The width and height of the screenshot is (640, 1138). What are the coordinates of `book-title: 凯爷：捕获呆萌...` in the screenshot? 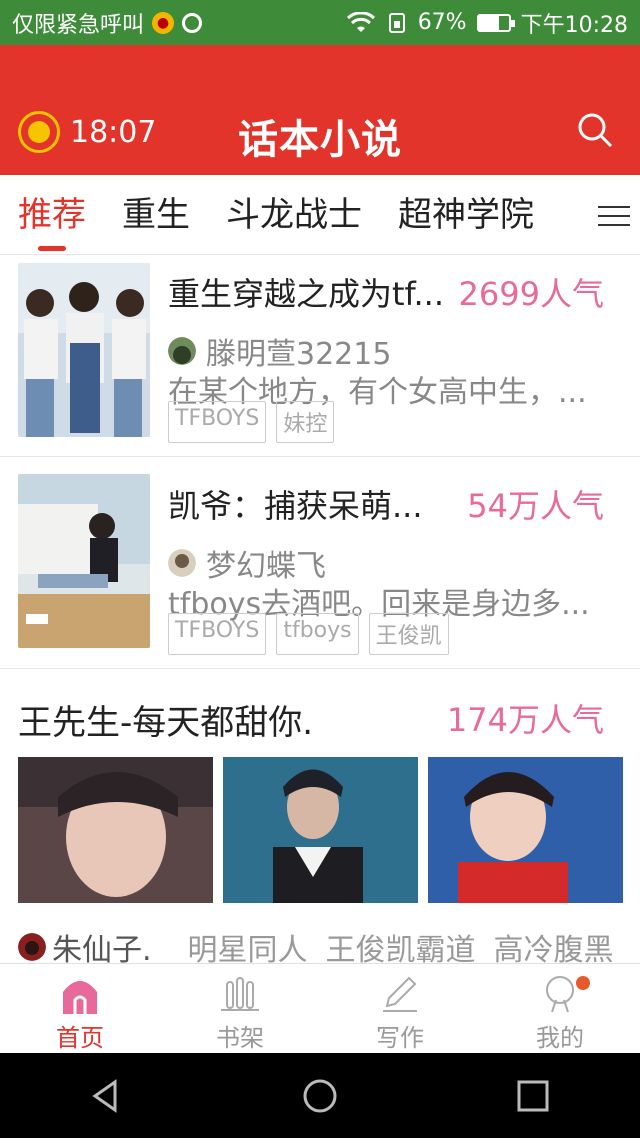 It's located at (295, 504).